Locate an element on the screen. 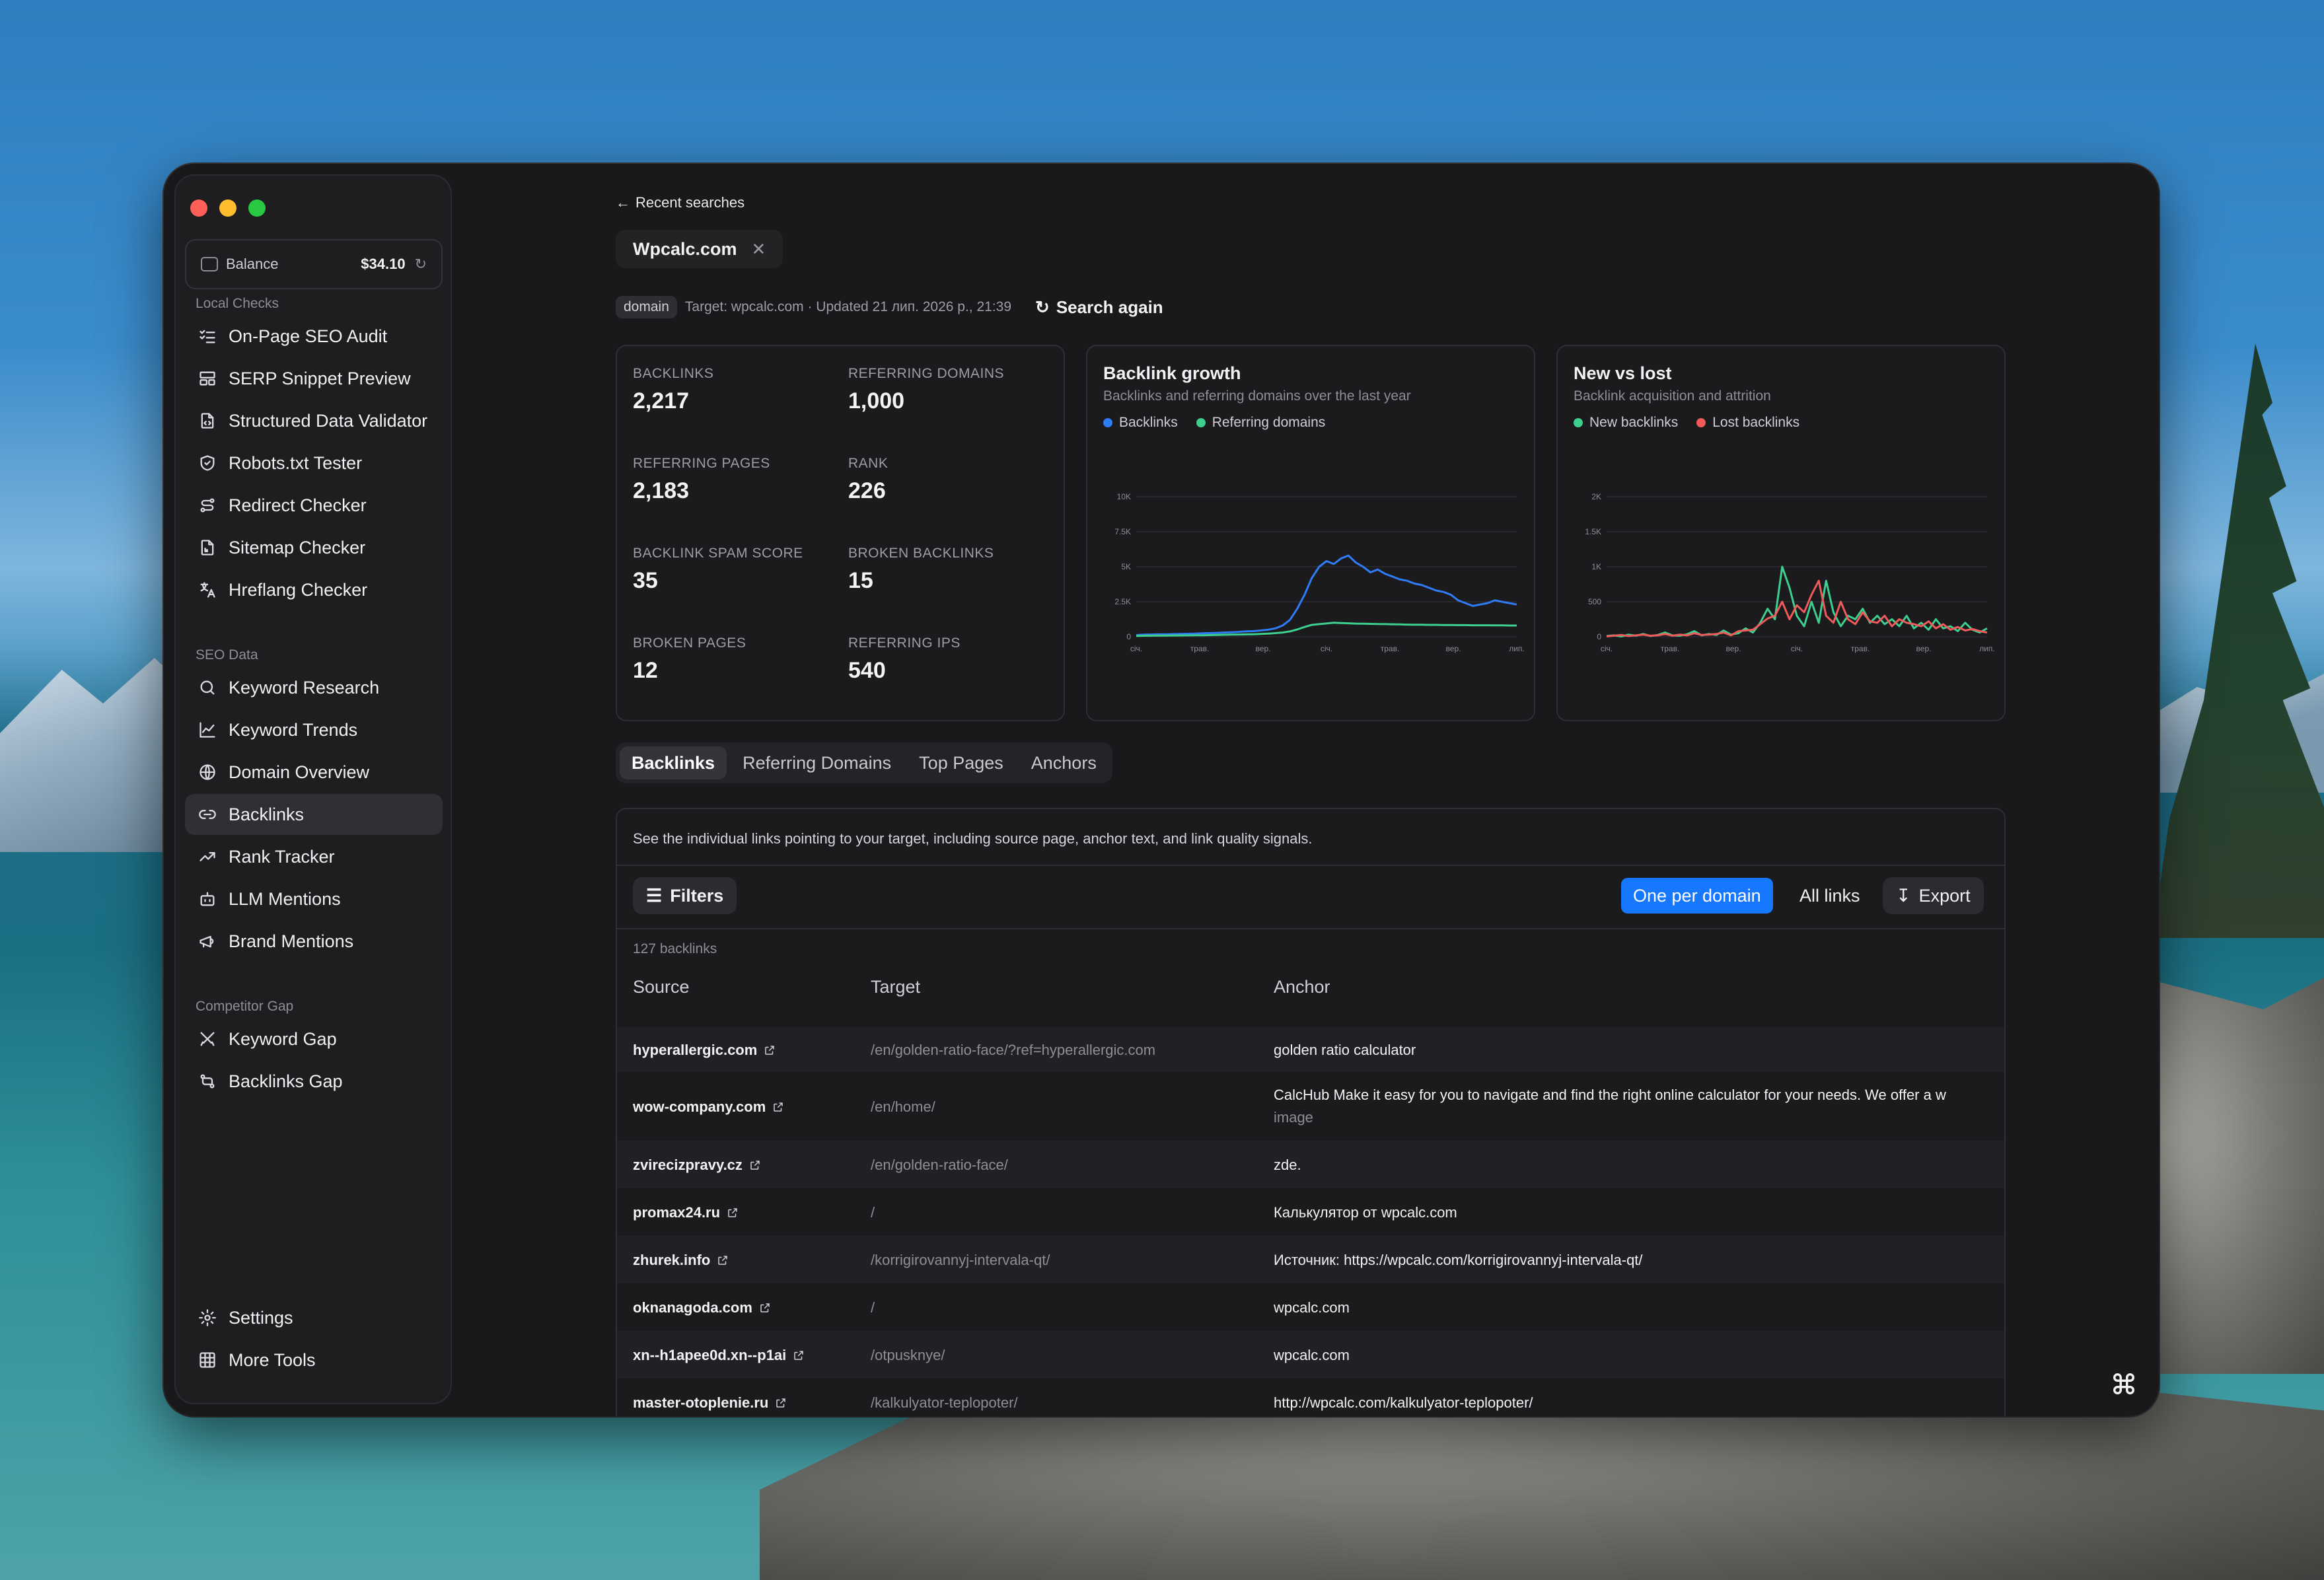  tab-anchors: Anchors is located at coordinates (1063, 762).